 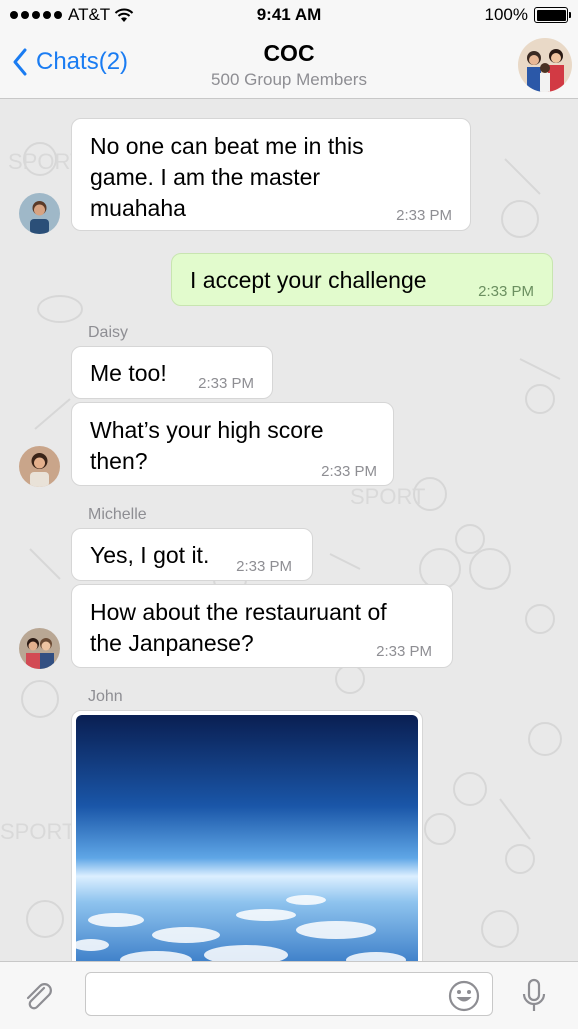 I want to click on message-line: I accept your challenge, so click(x=308, y=280).